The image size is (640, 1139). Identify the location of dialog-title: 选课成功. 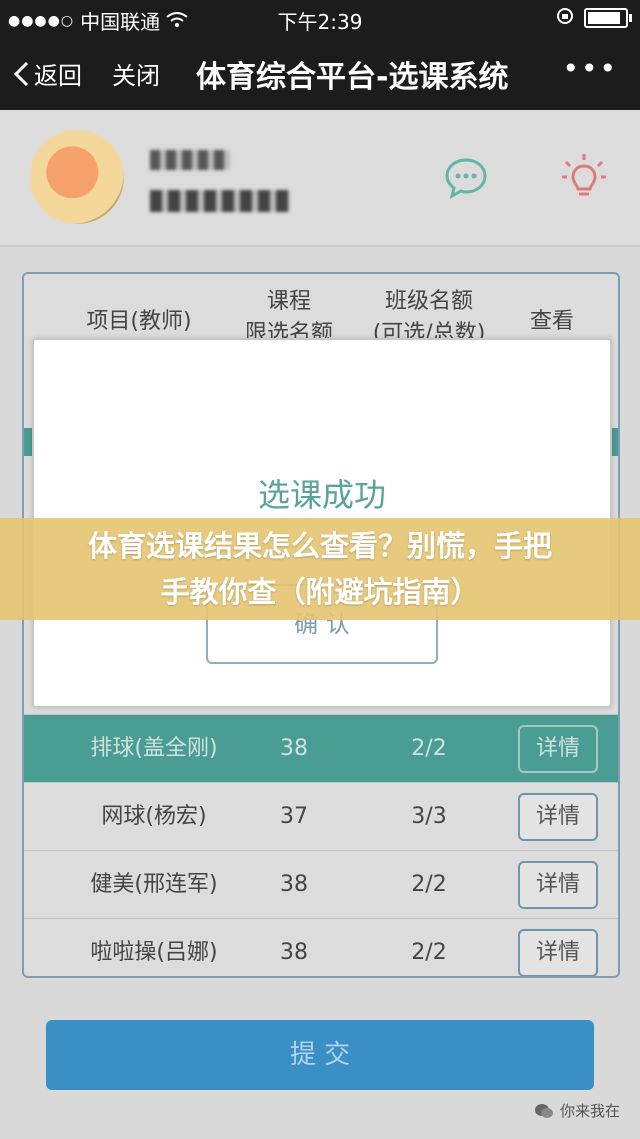
(321, 495).